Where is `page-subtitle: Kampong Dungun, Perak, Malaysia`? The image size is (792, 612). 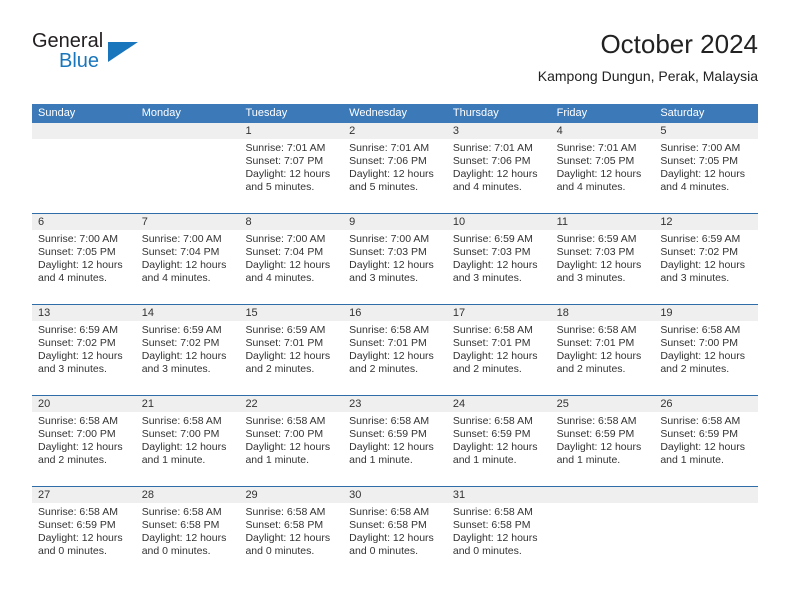 page-subtitle: Kampong Dungun, Perak, Malaysia is located at coordinates (647, 76).